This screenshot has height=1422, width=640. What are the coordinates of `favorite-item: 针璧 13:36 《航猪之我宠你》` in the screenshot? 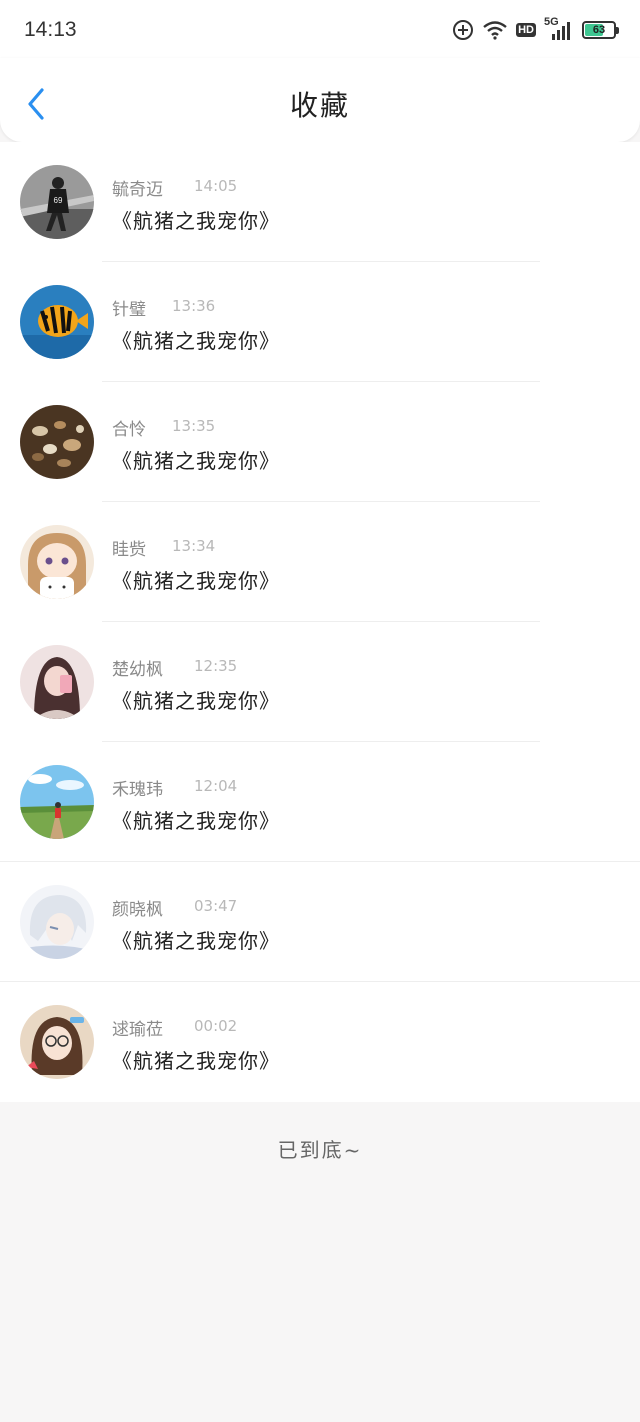 It's located at (320, 322).